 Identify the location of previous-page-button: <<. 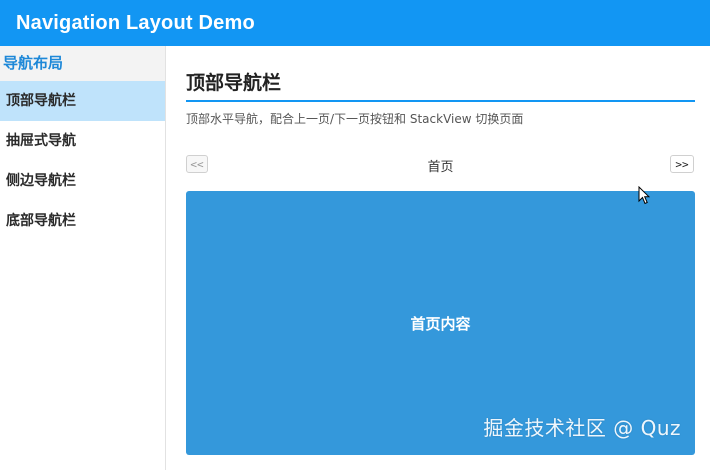
(197, 164).